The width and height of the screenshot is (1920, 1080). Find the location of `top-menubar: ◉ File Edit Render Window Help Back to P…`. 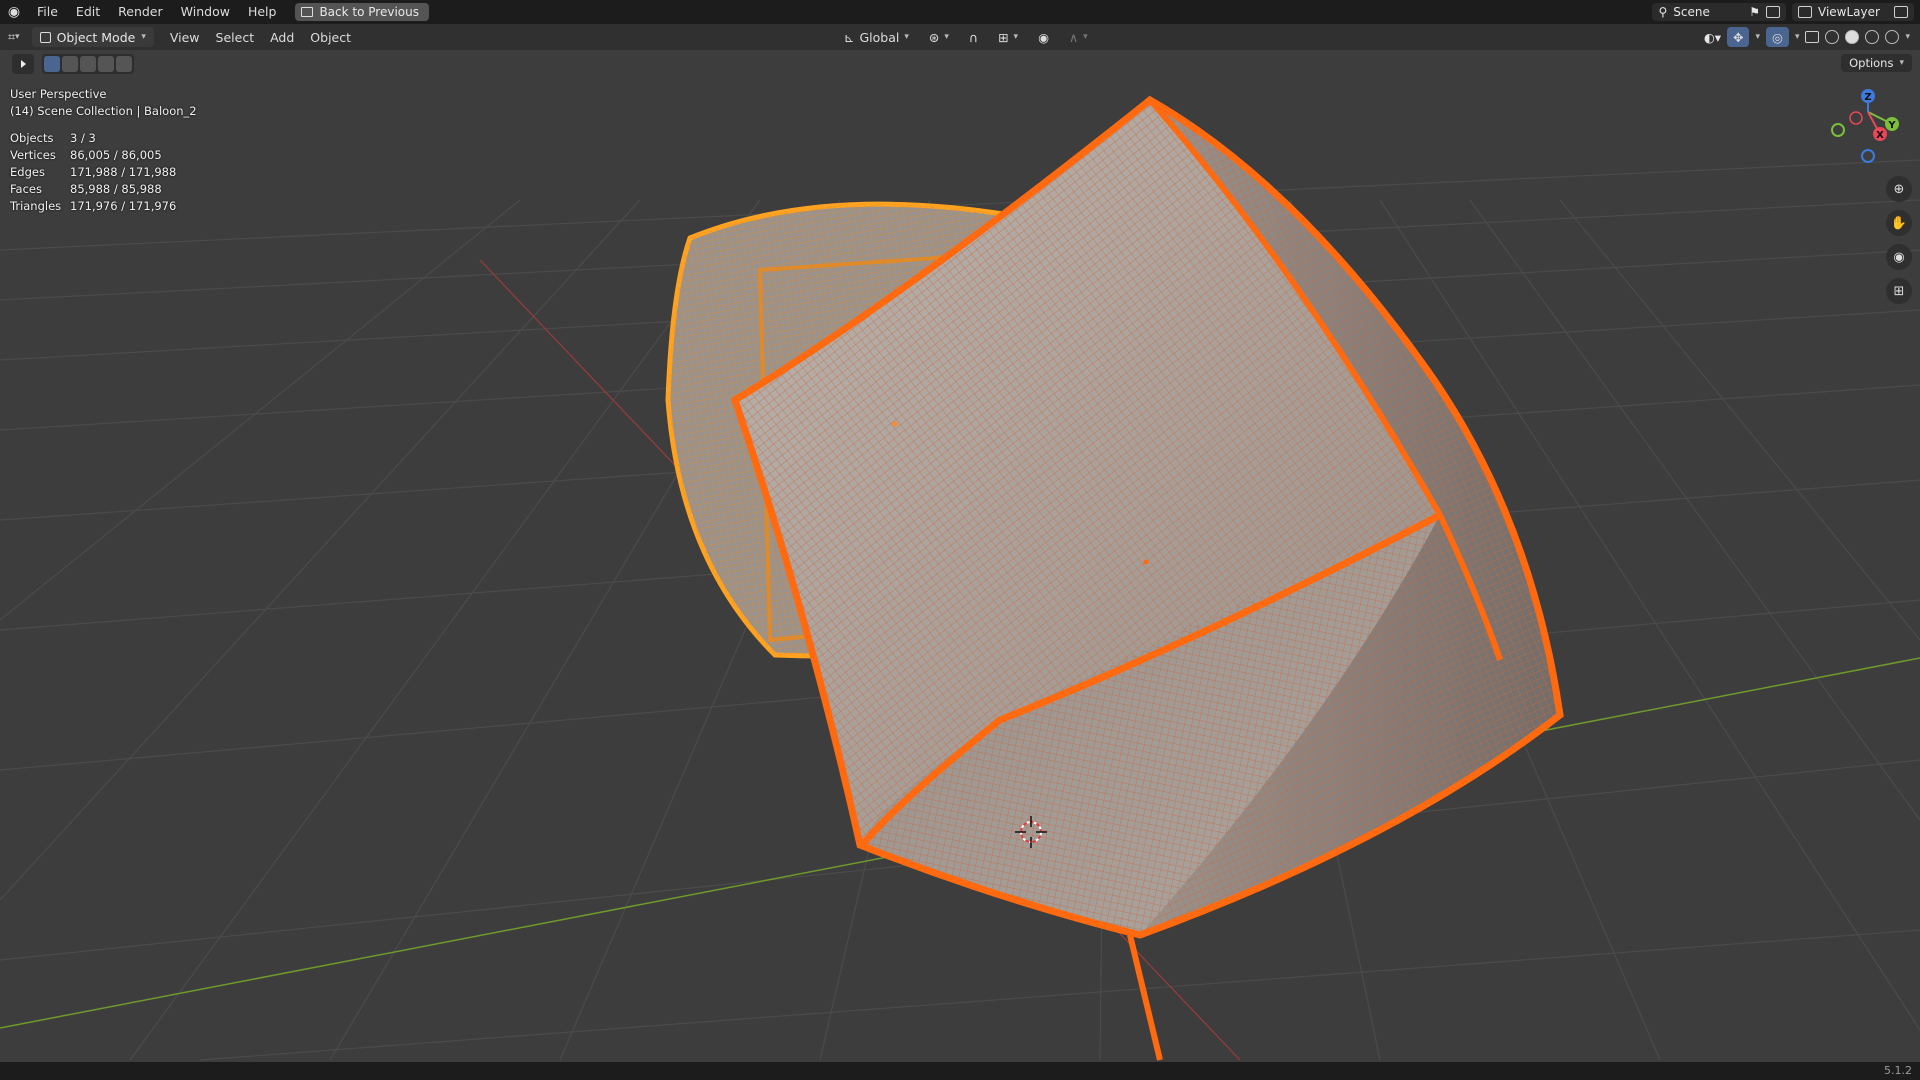

top-menubar: ◉ File Edit Render Window Help Back to P… is located at coordinates (960, 12).